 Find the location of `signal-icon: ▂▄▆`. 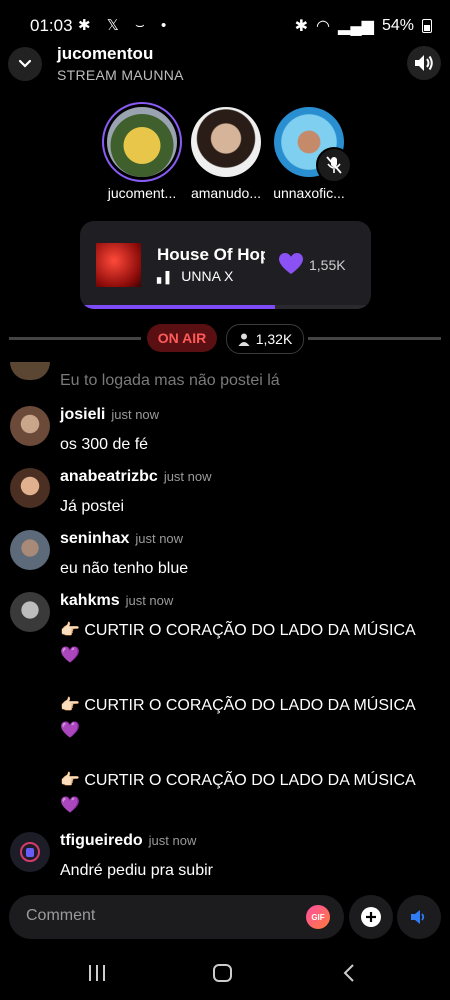

signal-icon: ▂▄▆ is located at coordinates (356, 26).